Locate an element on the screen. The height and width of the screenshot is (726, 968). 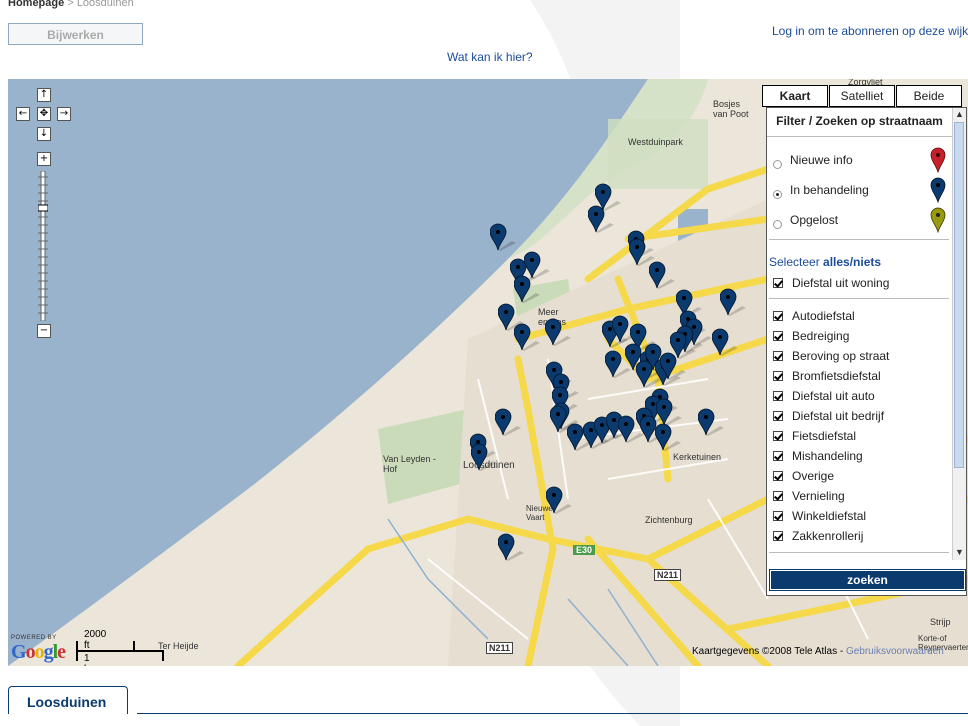
search-button: zoeken is located at coordinates (867, 580).